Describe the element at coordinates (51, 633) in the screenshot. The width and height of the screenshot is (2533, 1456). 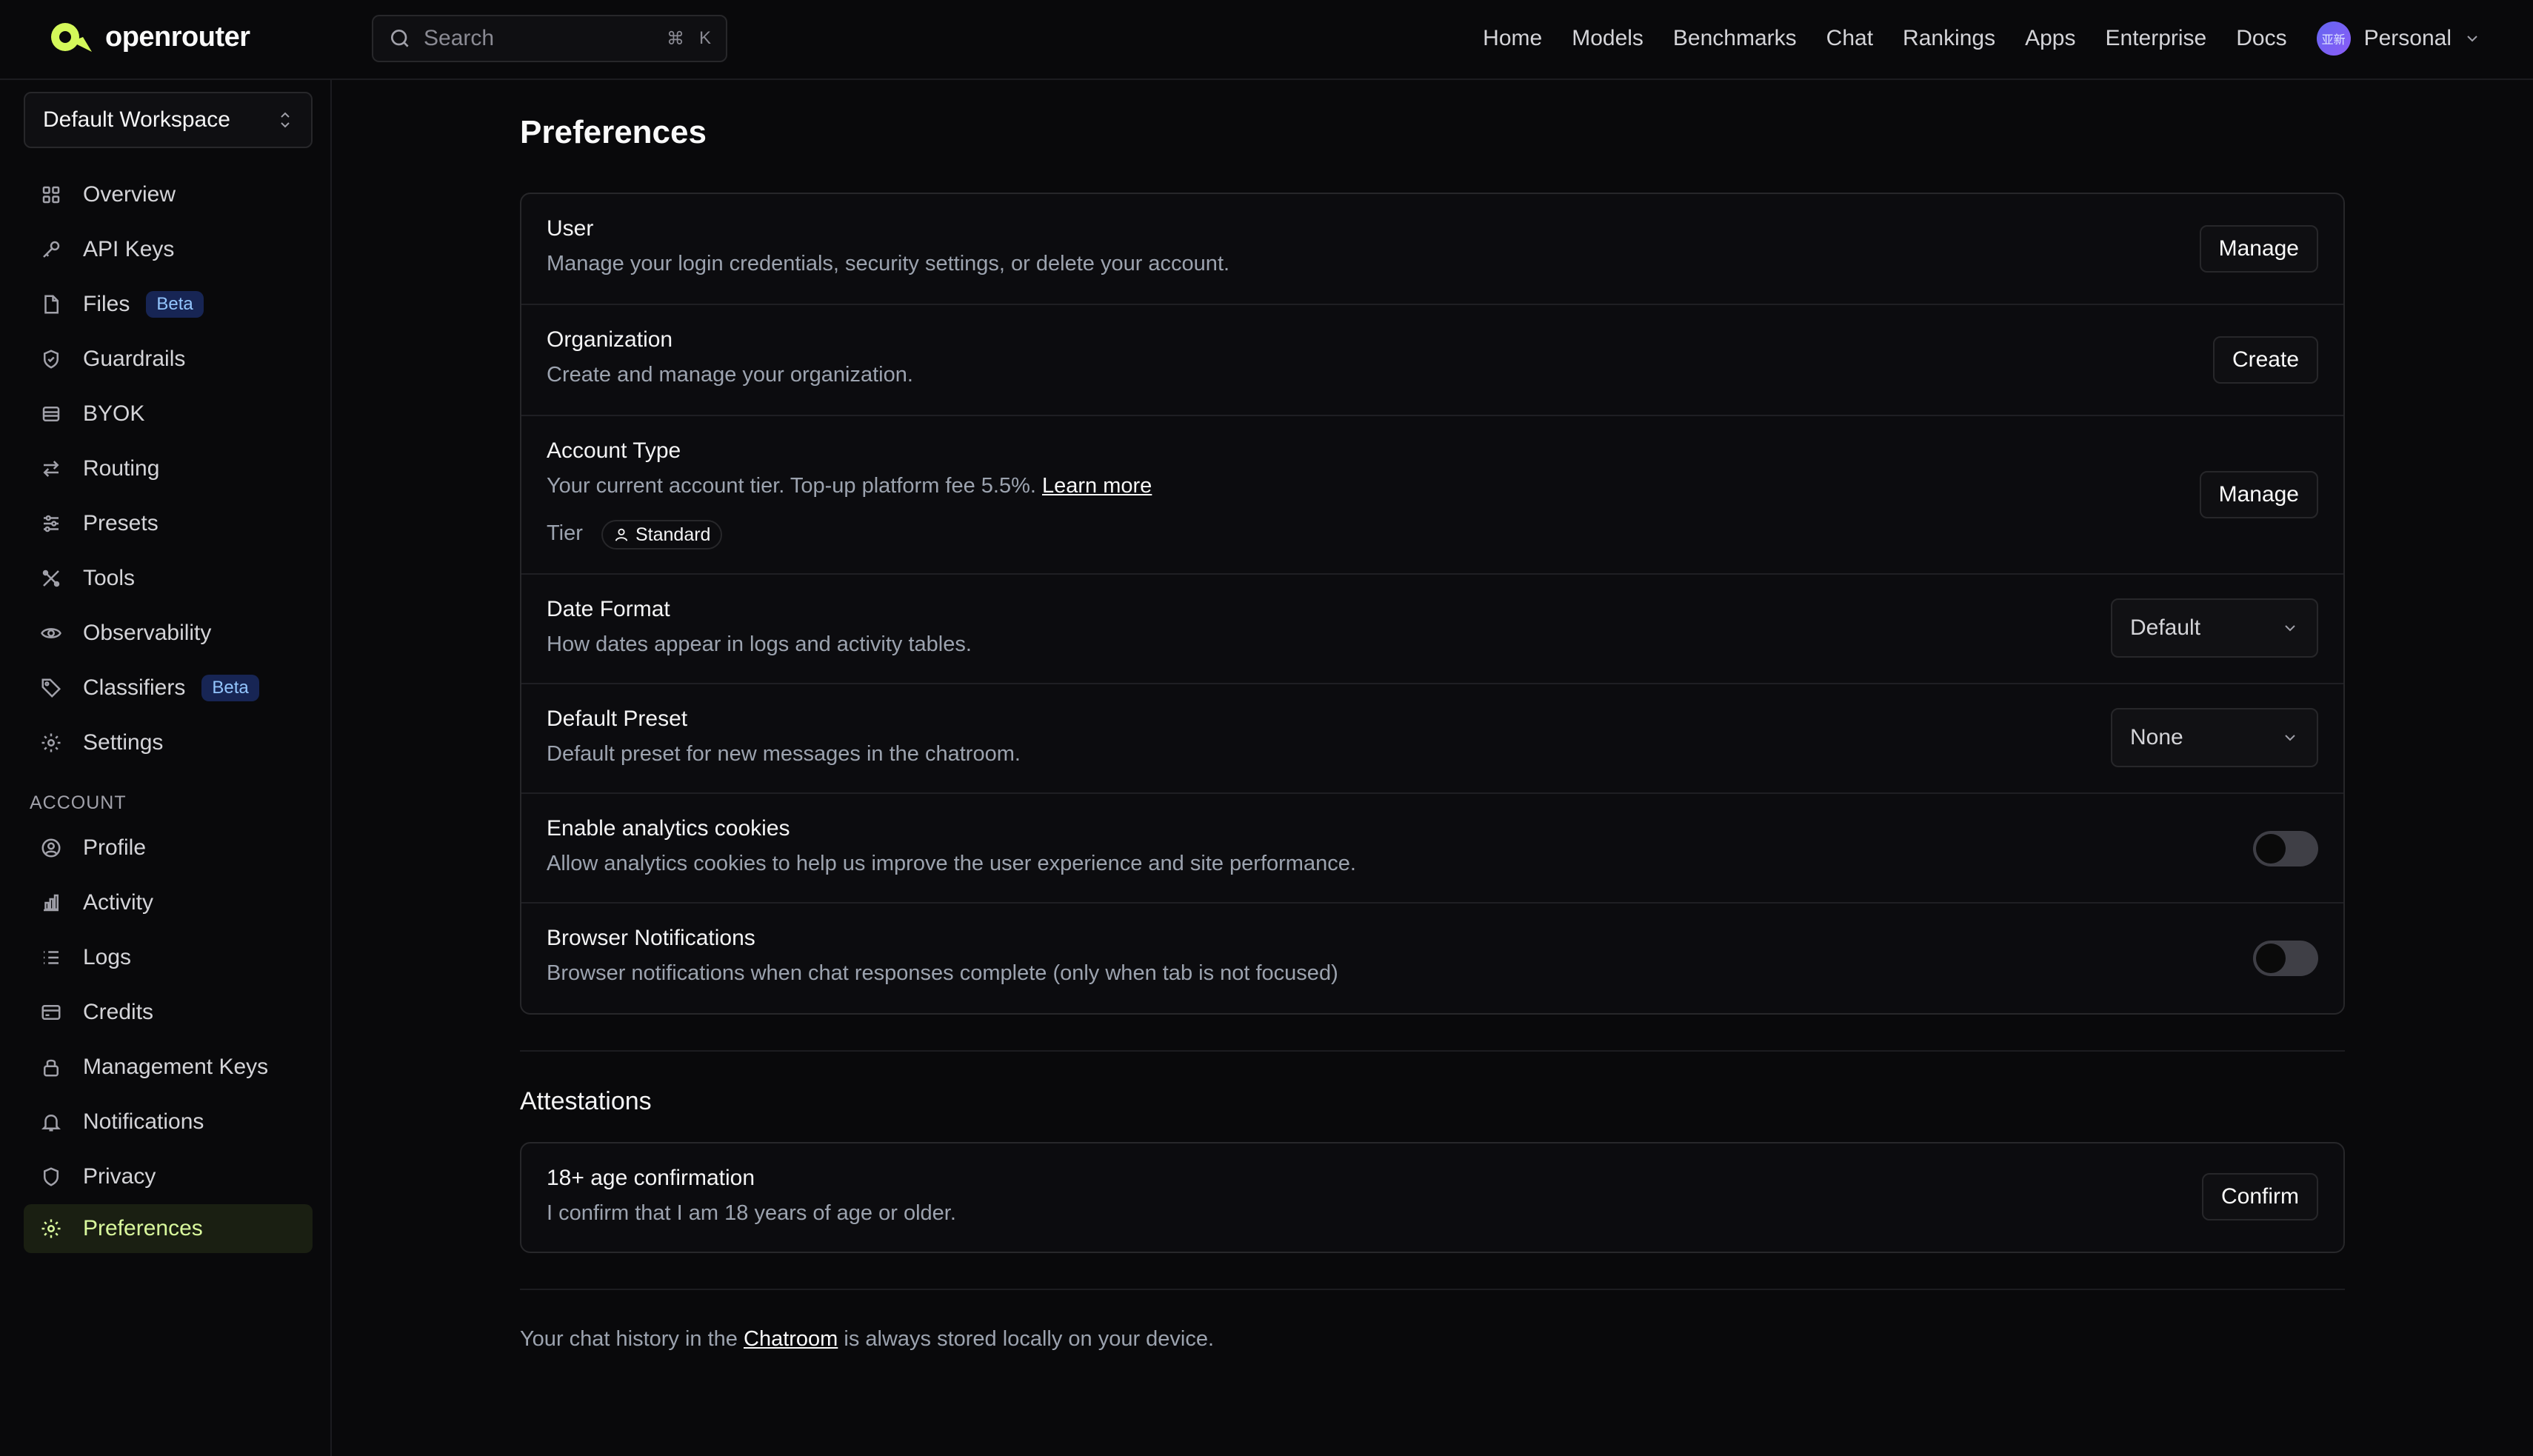
I see `eye-icon` at that location.